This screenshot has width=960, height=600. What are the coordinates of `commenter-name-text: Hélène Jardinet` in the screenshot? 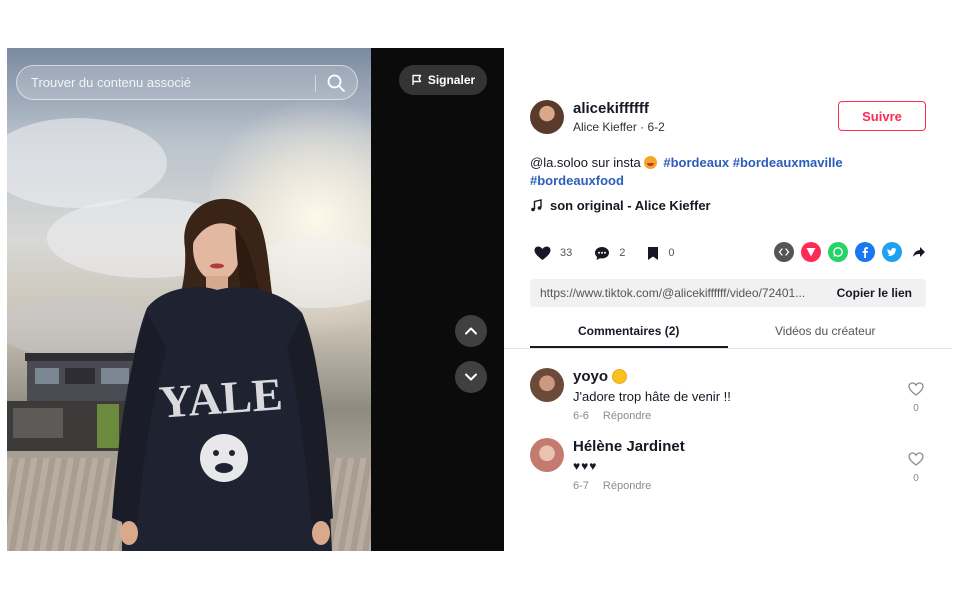 It's located at (629, 446).